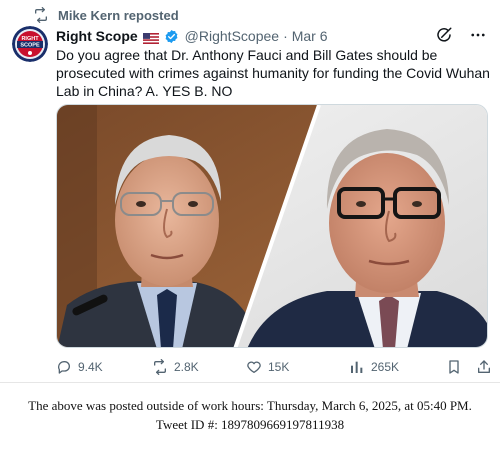 This screenshot has height=452, width=500. I want to click on repost-count: 2.8K, so click(186, 367).